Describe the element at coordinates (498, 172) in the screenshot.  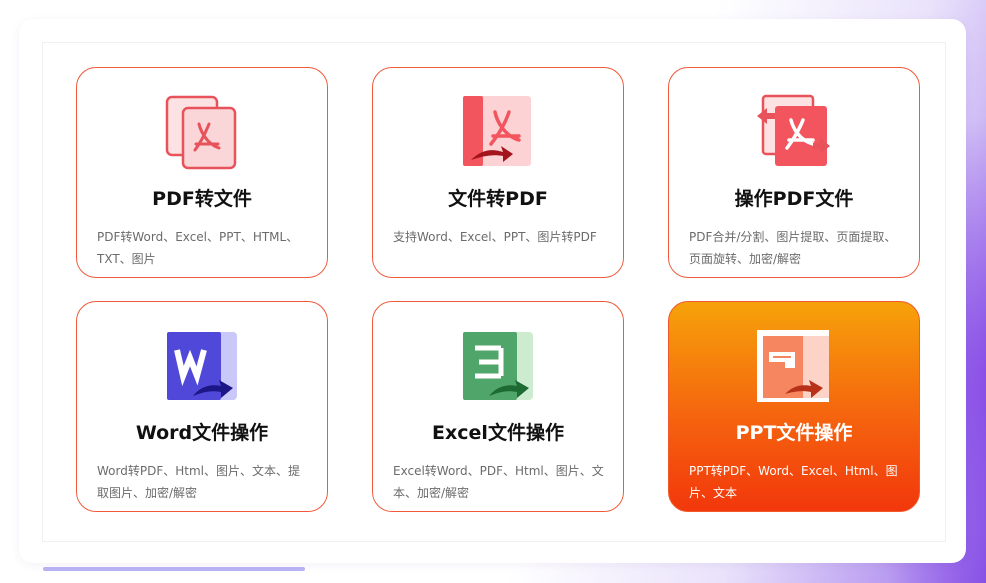
I see `card-file-to-pdf: 文件转PDF 支持Word、Excel、PPT、图片转PDF` at that location.